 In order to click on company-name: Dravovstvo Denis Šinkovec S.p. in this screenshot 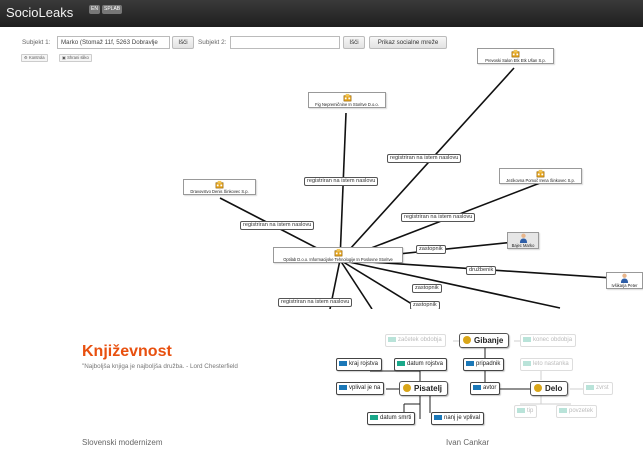, I will do `click(219, 191)`.